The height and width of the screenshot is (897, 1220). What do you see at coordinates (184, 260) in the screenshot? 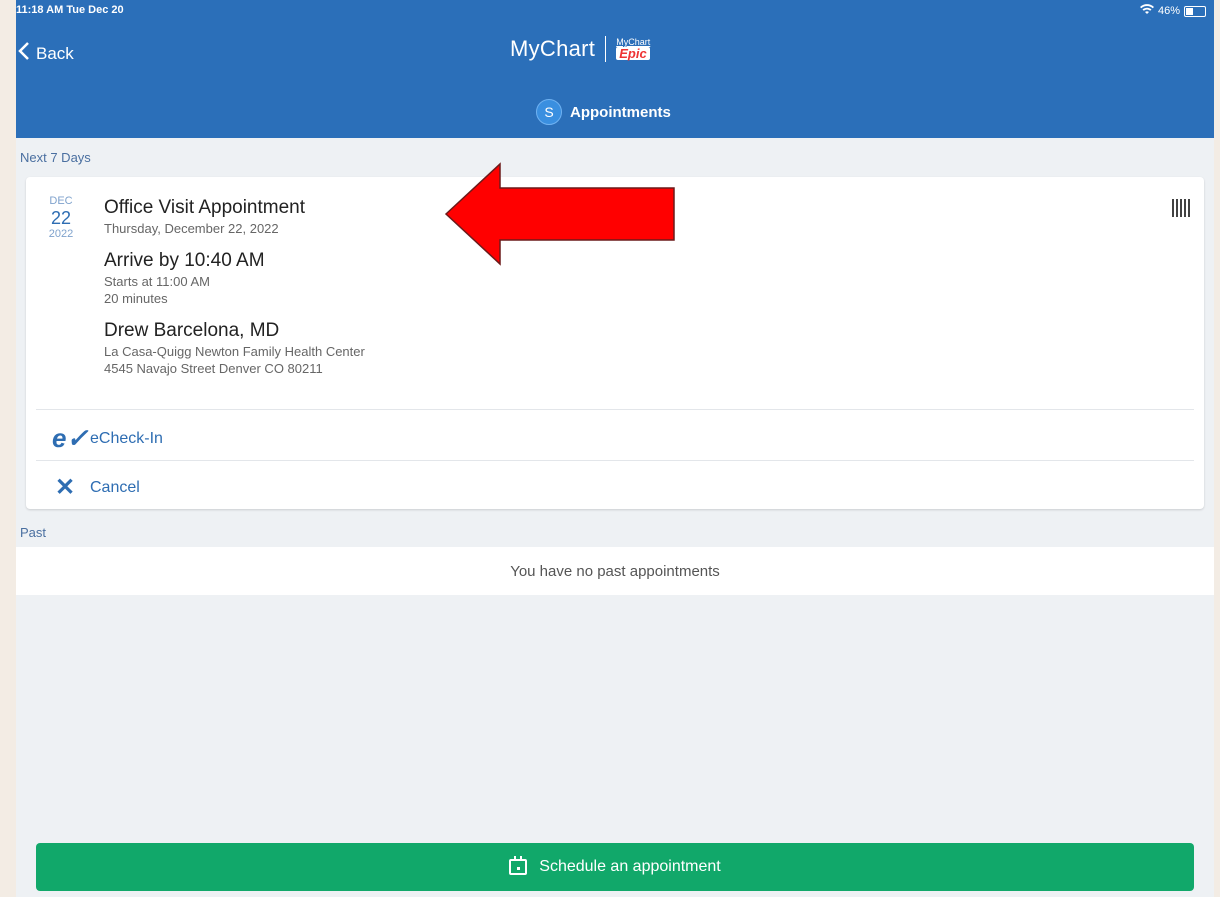
I see `arrive-time: Arrive by 10:40 AM` at bounding box center [184, 260].